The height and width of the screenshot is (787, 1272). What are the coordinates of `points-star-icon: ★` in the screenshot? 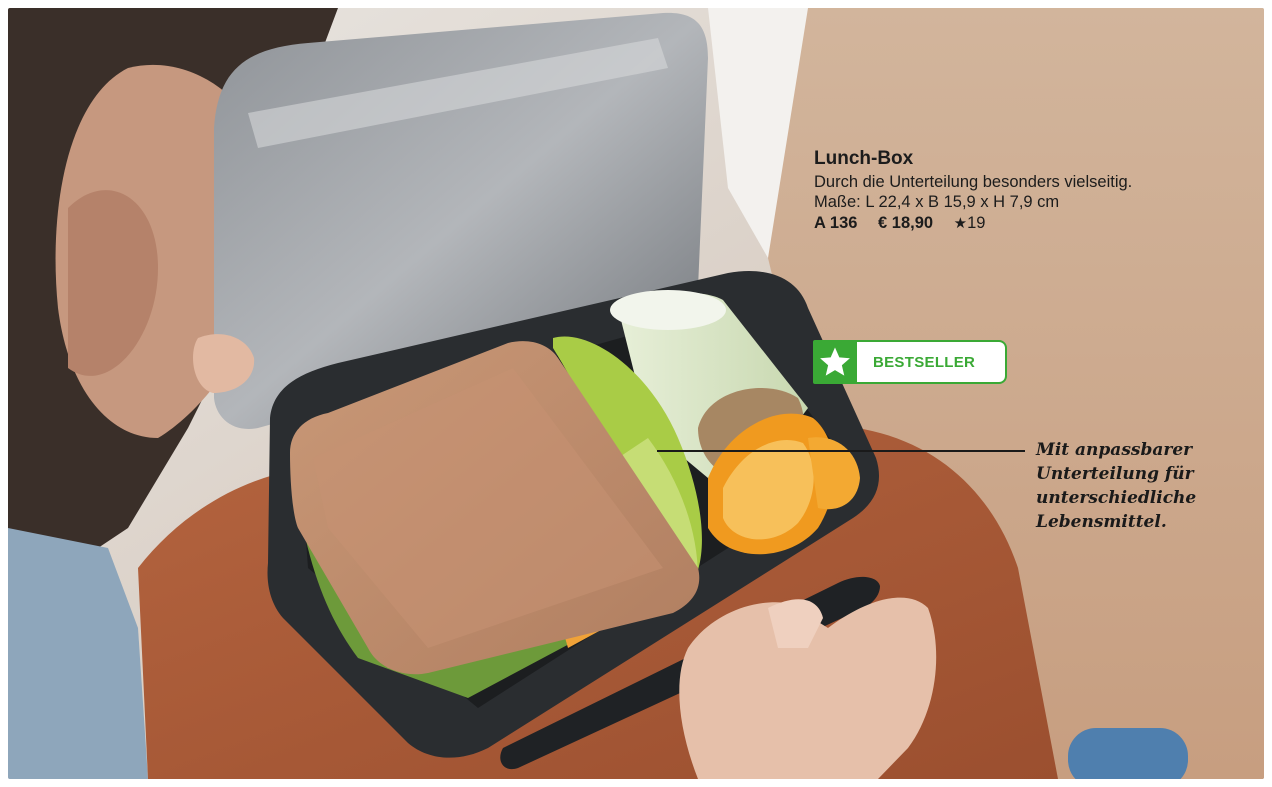 It's located at (960, 223).